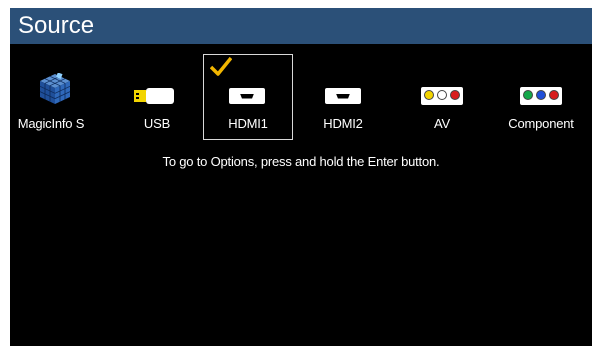  Describe the element at coordinates (55, 88) in the screenshot. I see `magicinfo-cube-icon` at that location.